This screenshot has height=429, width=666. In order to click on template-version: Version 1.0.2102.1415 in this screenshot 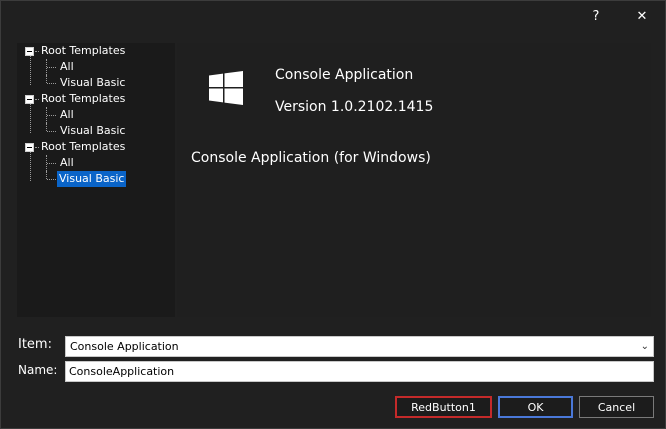, I will do `click(354, 107)`.